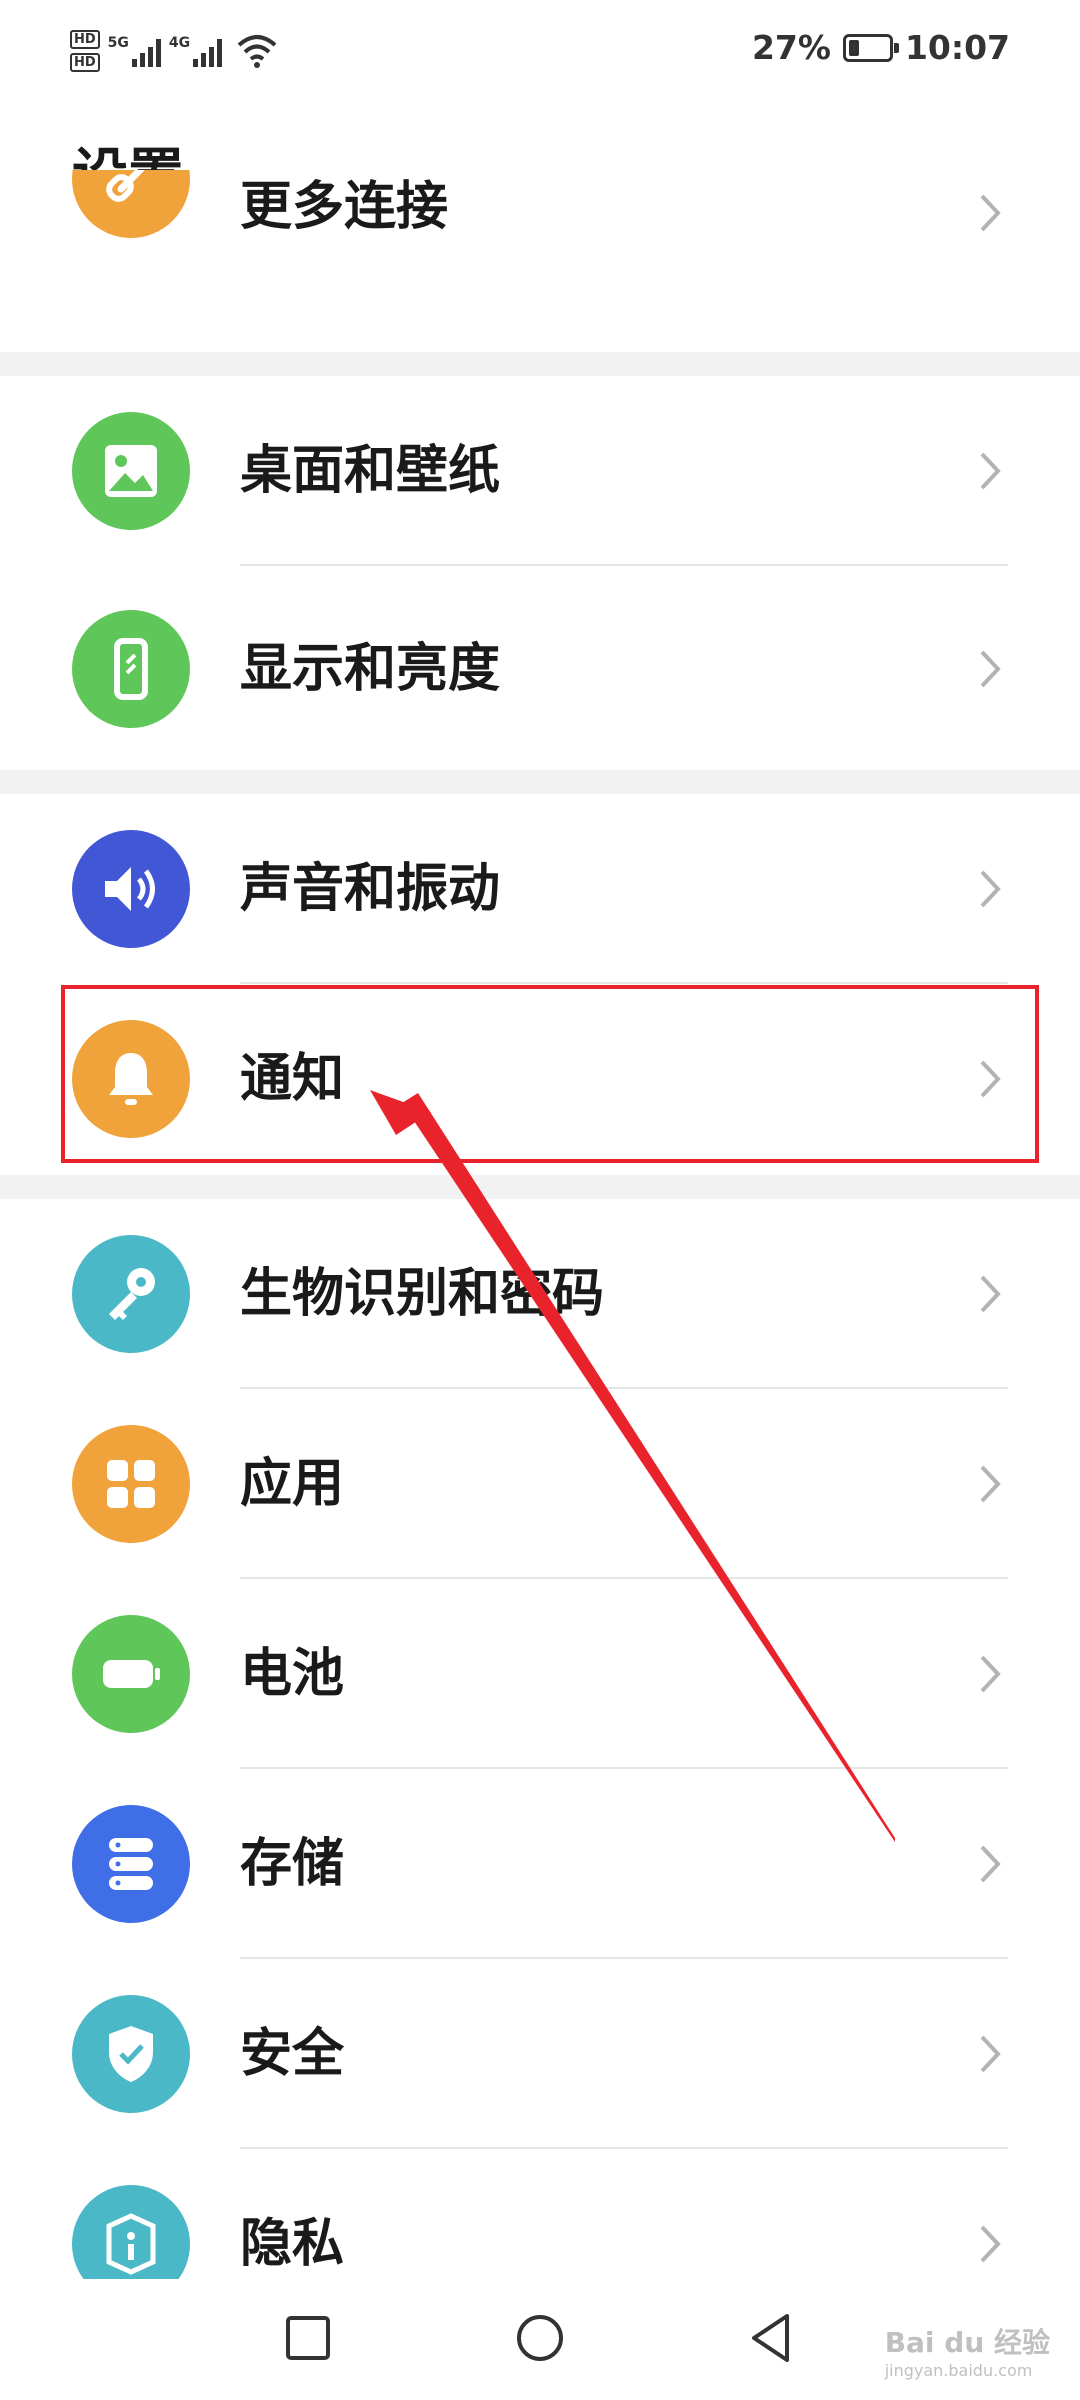 The height and width of the screenshot is (2400, 1080). What do you see at coordinates (131, 471) in the screenshot?
I see `image-icon` at bounding box center [131, 471].